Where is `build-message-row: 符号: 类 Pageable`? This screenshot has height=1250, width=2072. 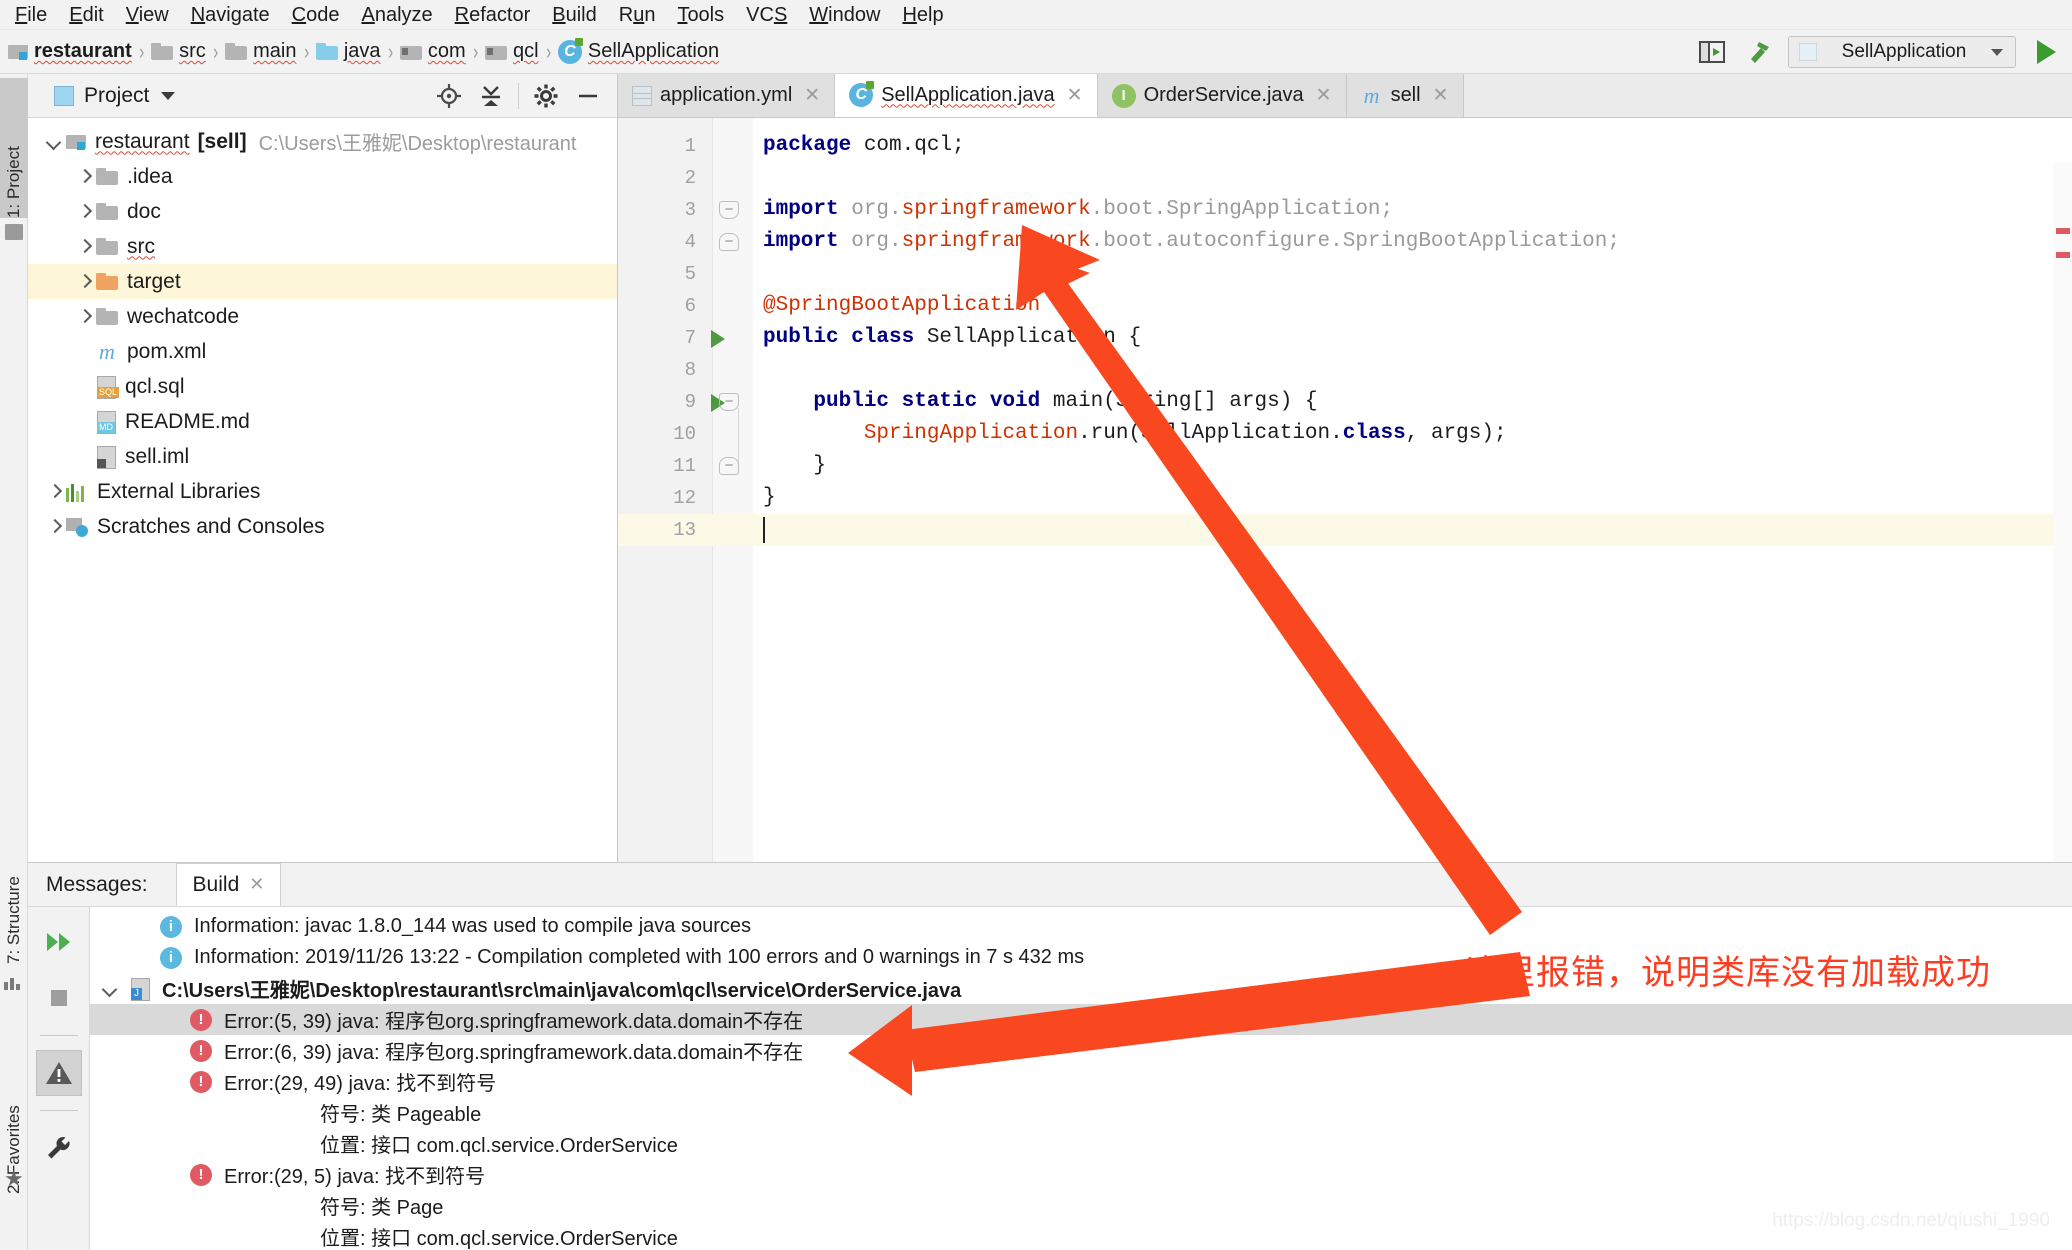
build-message-row: 符号: 类 Pageable is located at coordinates (1081, 1112).